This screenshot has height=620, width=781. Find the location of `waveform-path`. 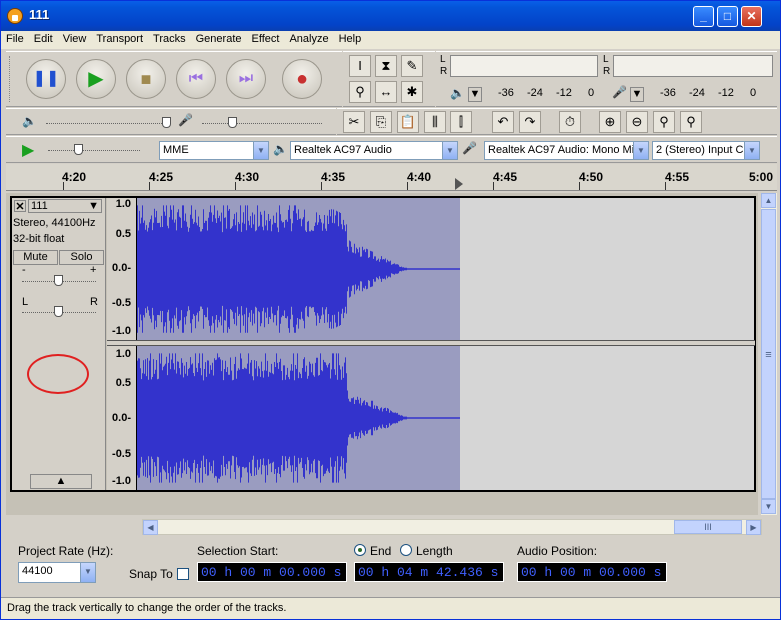

waveform-path is located at coordinates (298, 269).